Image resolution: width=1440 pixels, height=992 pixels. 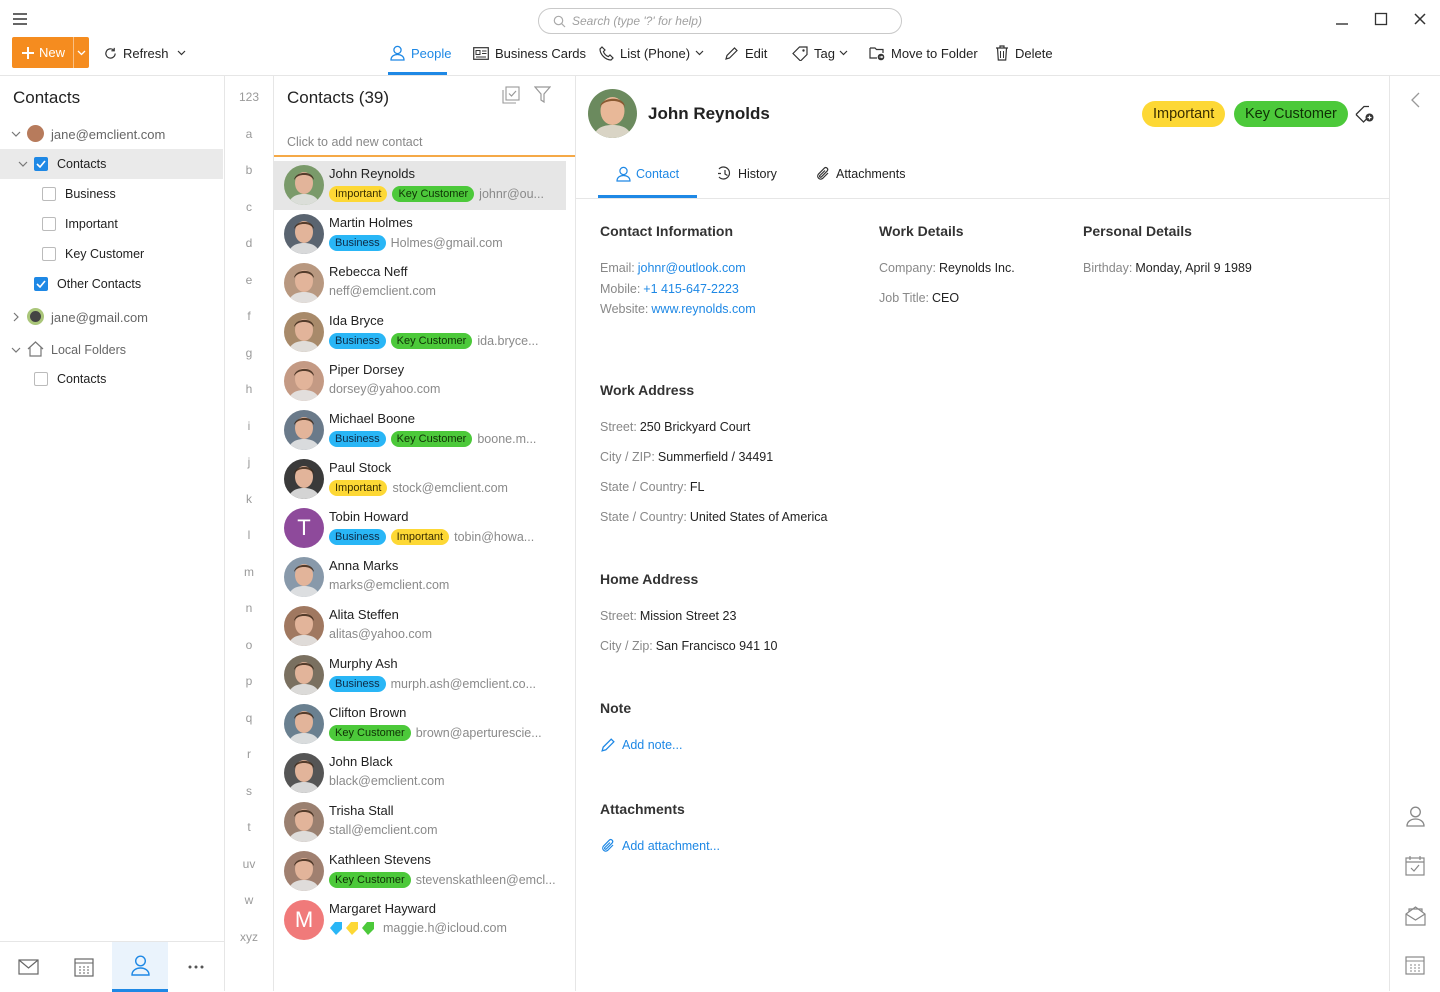 I want to click on alphabet-index-item: a, so click(x=249, y=134).